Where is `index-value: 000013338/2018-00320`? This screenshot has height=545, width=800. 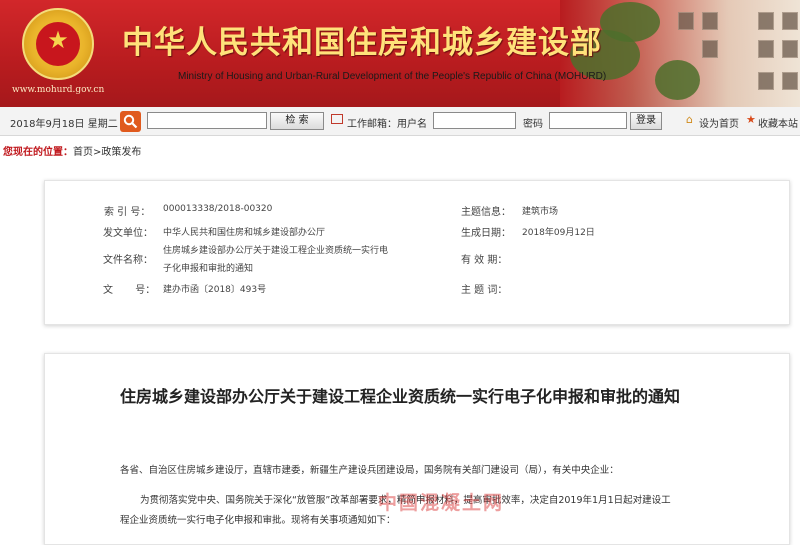 index-value: 000013338/2018-00320 is located at coordinates (218, 209).